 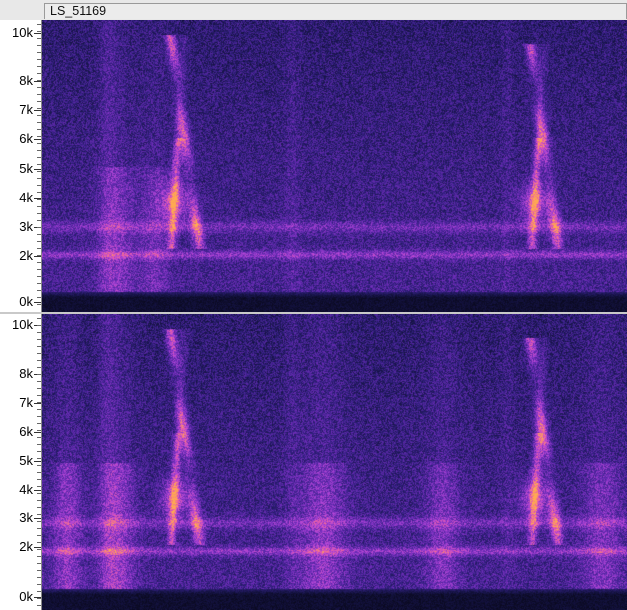 What do you see at coordinates (26, 517) in the screenshot?
I see `tick-label: 3k` at bounding box center [26, 517].